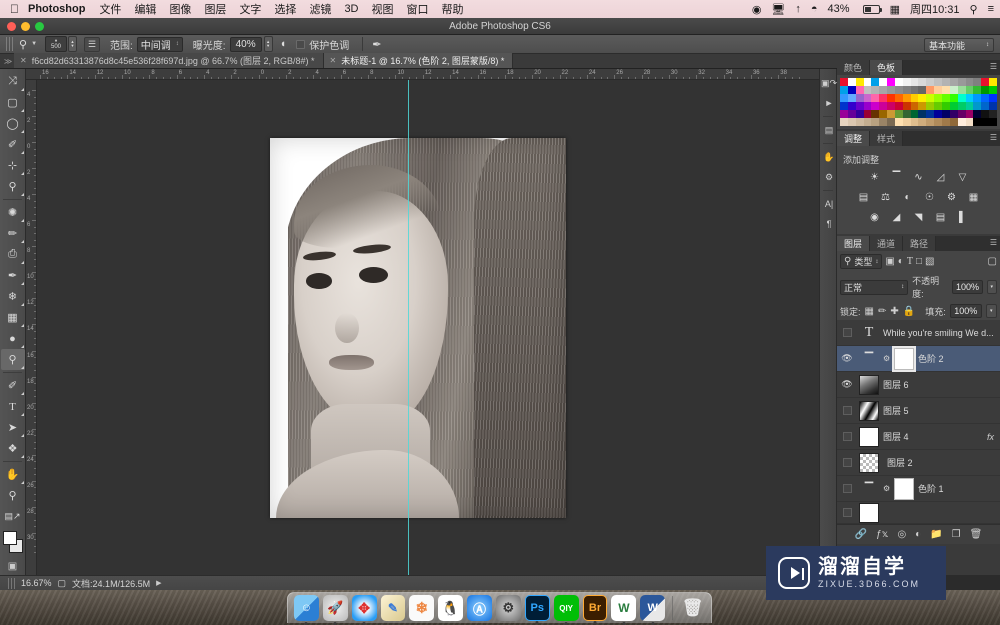  What do you see at coordinates (351, 9) in the screenshot?
I see `menu-3d: 3D` at bounding box center [351, 9].